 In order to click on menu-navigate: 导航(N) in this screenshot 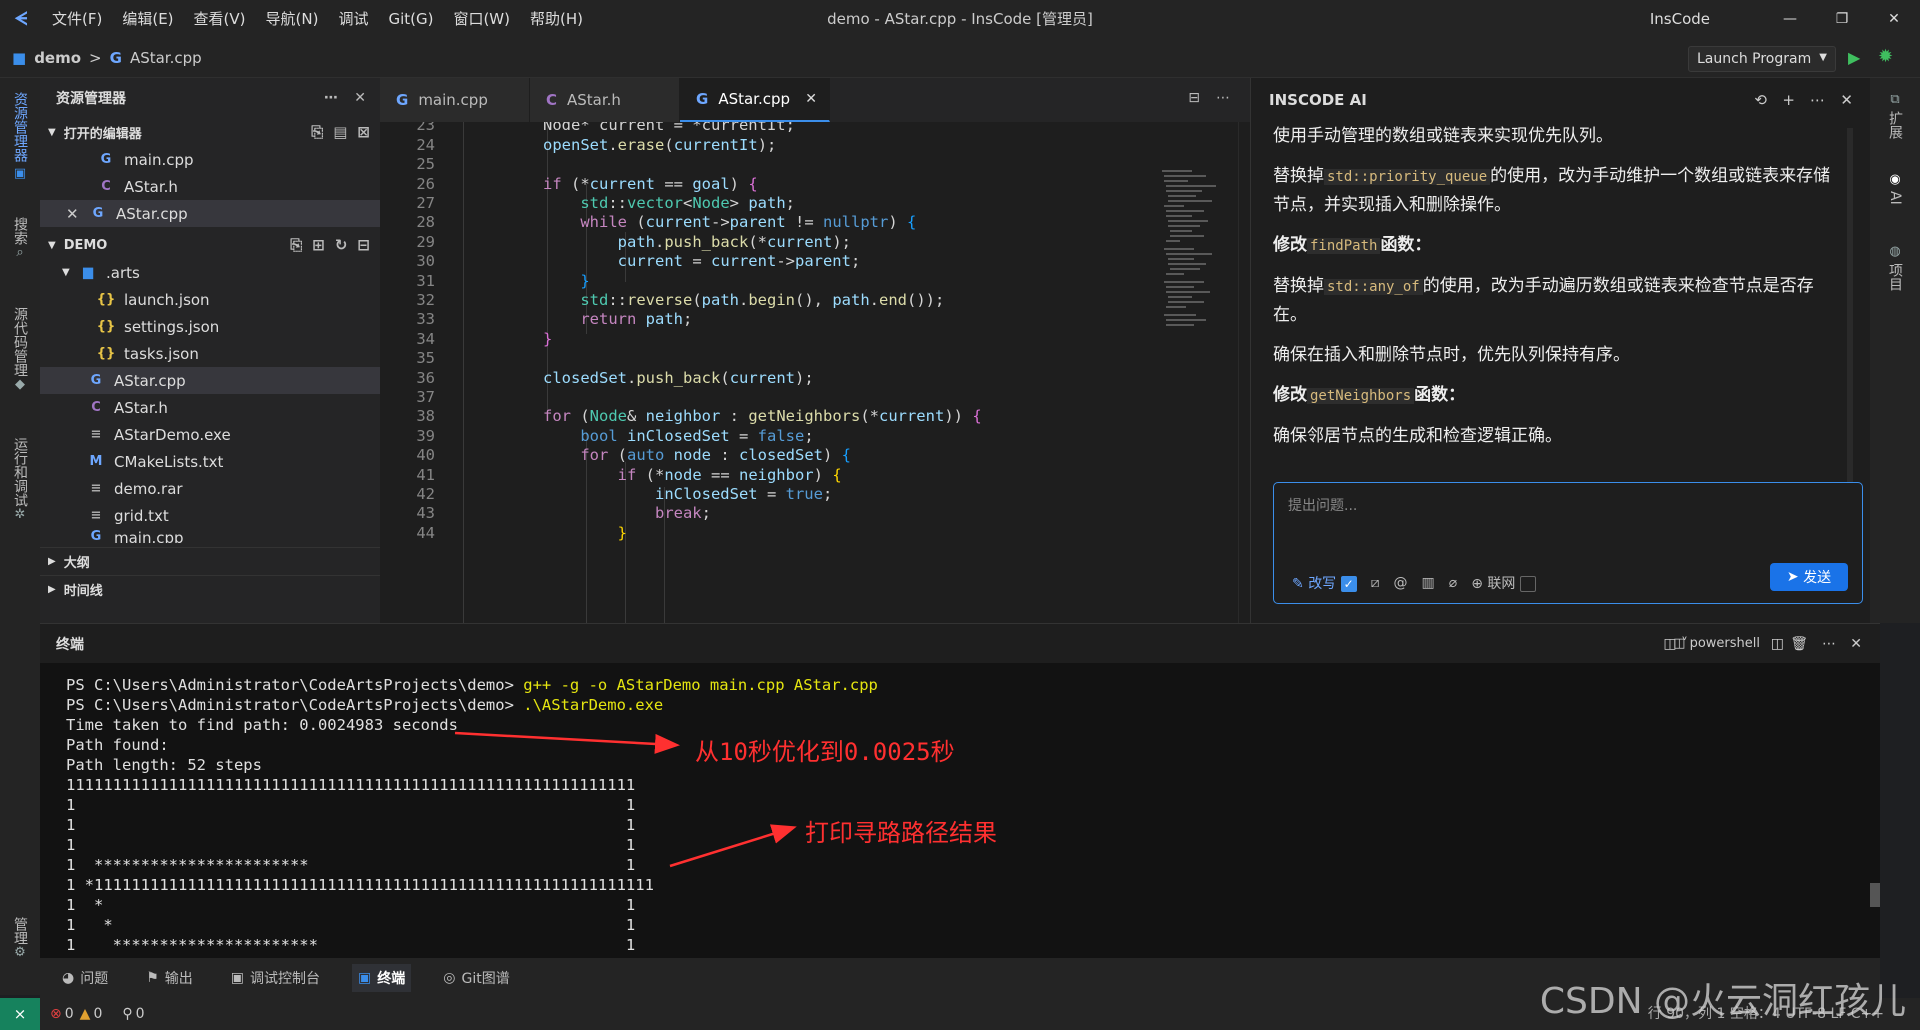, I will do `click(292, 19)`.